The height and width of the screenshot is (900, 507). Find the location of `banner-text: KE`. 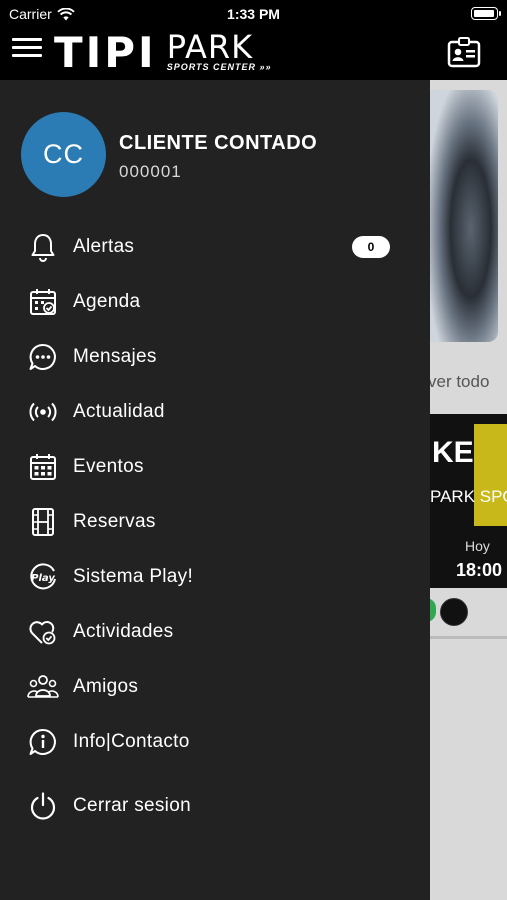

banner-text: KE is located at coordinates (453, 452).